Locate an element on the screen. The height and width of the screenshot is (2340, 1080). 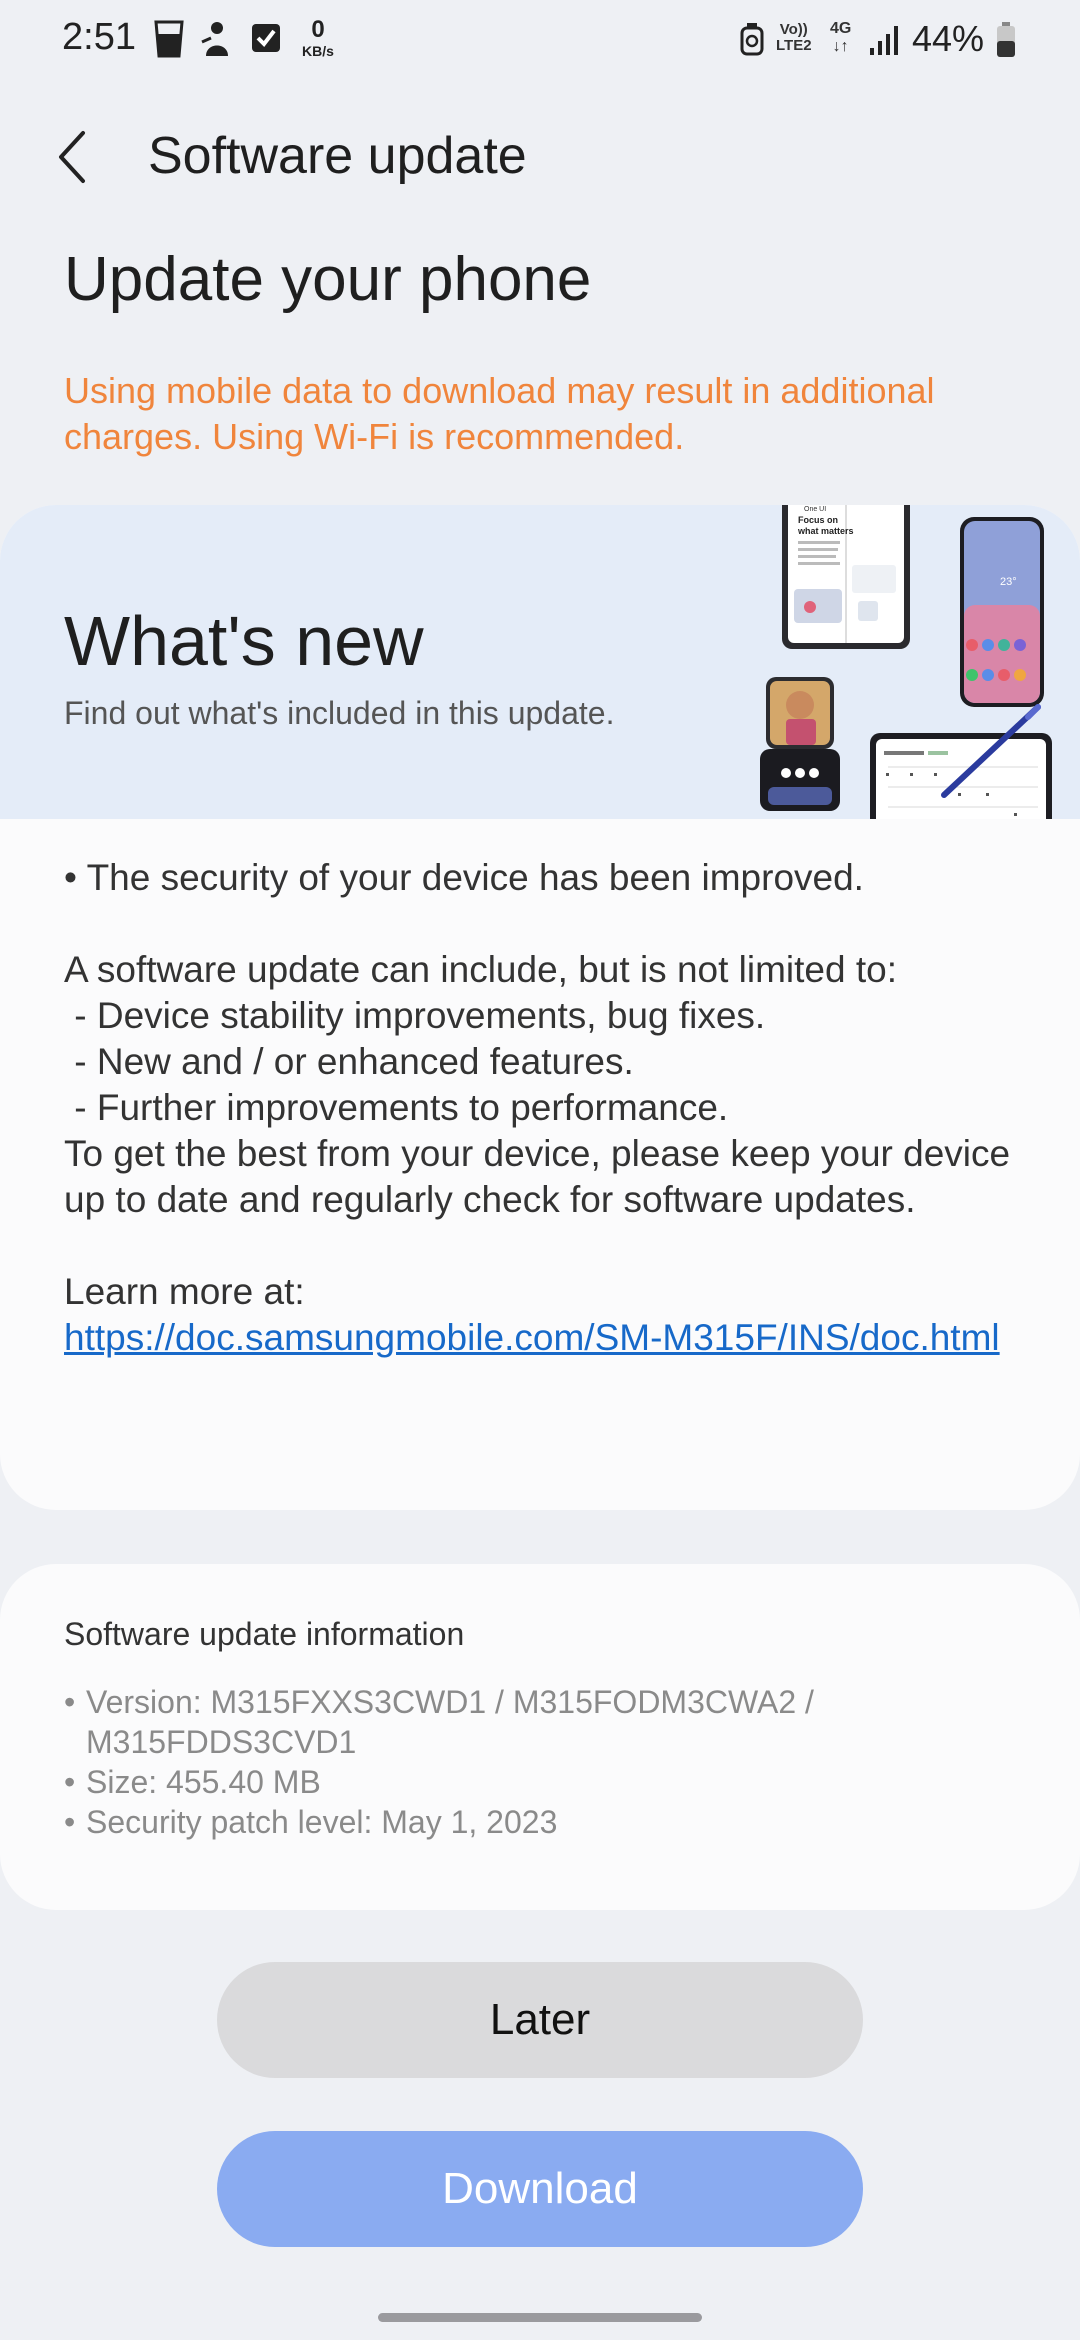
volte-label: Vo)) is located at coordinates (793, 29).